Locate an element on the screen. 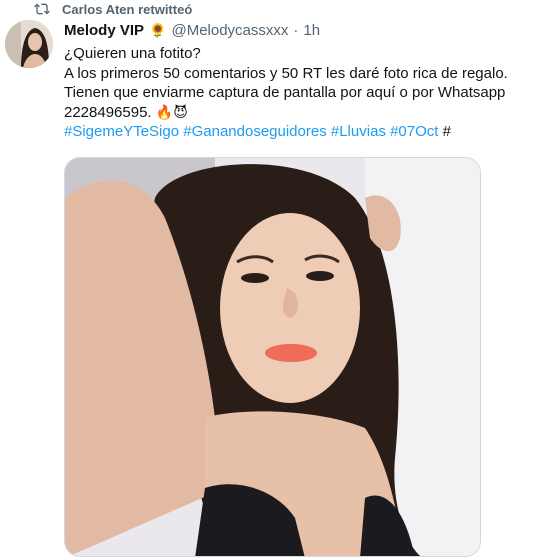 The width and height of the screenshot is (548, 557). avatar is located at coordinates (29, 44).